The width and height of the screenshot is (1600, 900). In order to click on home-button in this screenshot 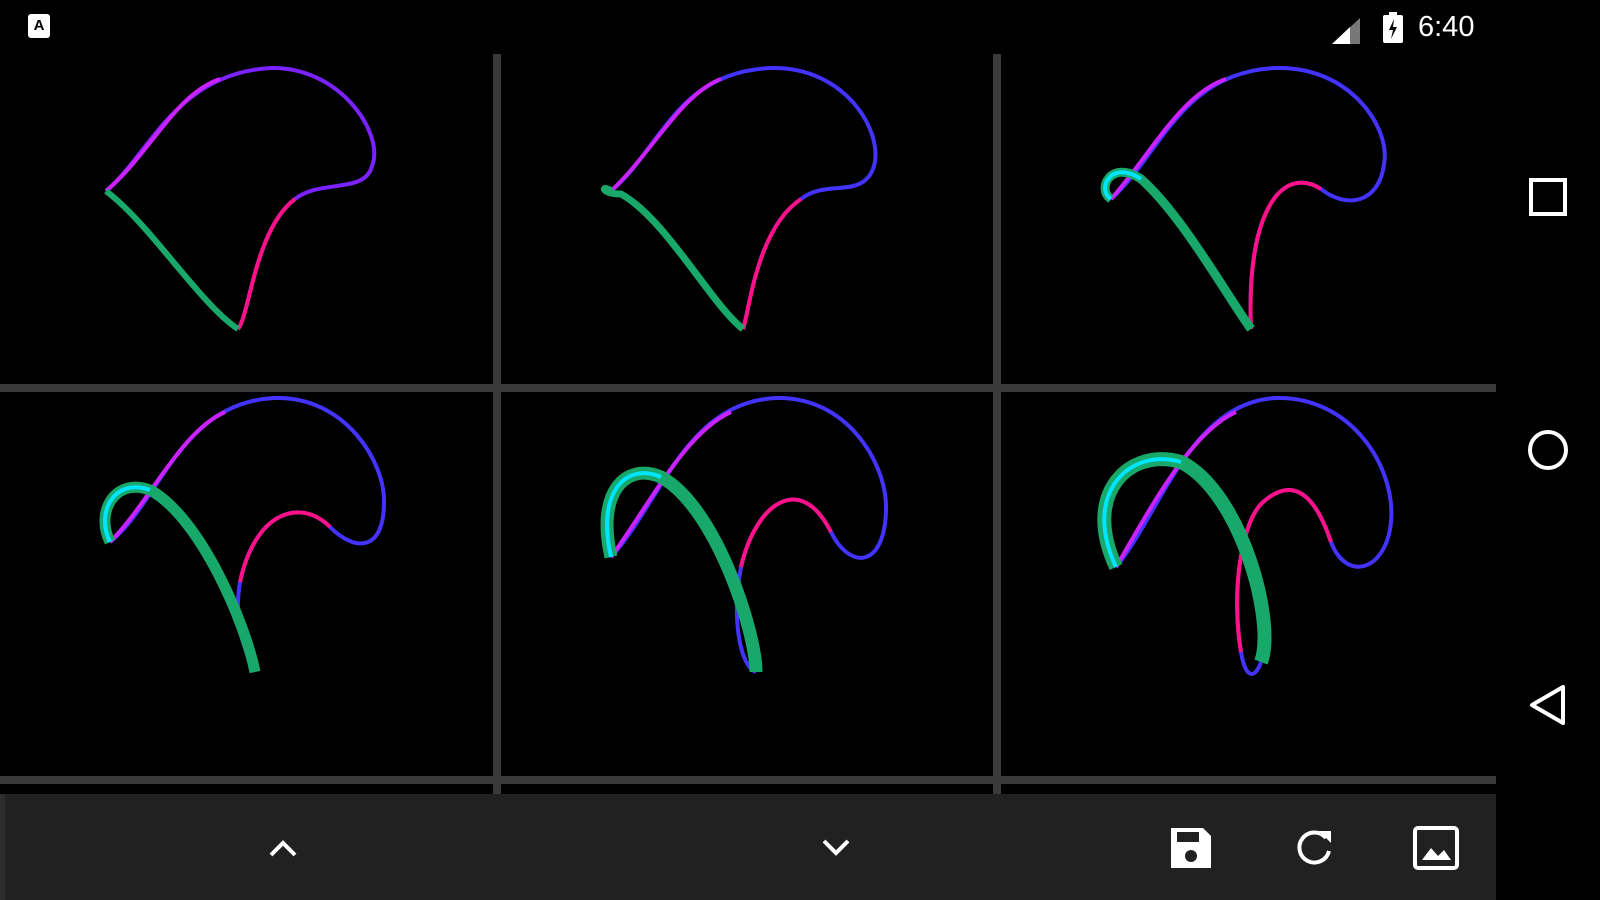, I will do `click(1548, 450)`.